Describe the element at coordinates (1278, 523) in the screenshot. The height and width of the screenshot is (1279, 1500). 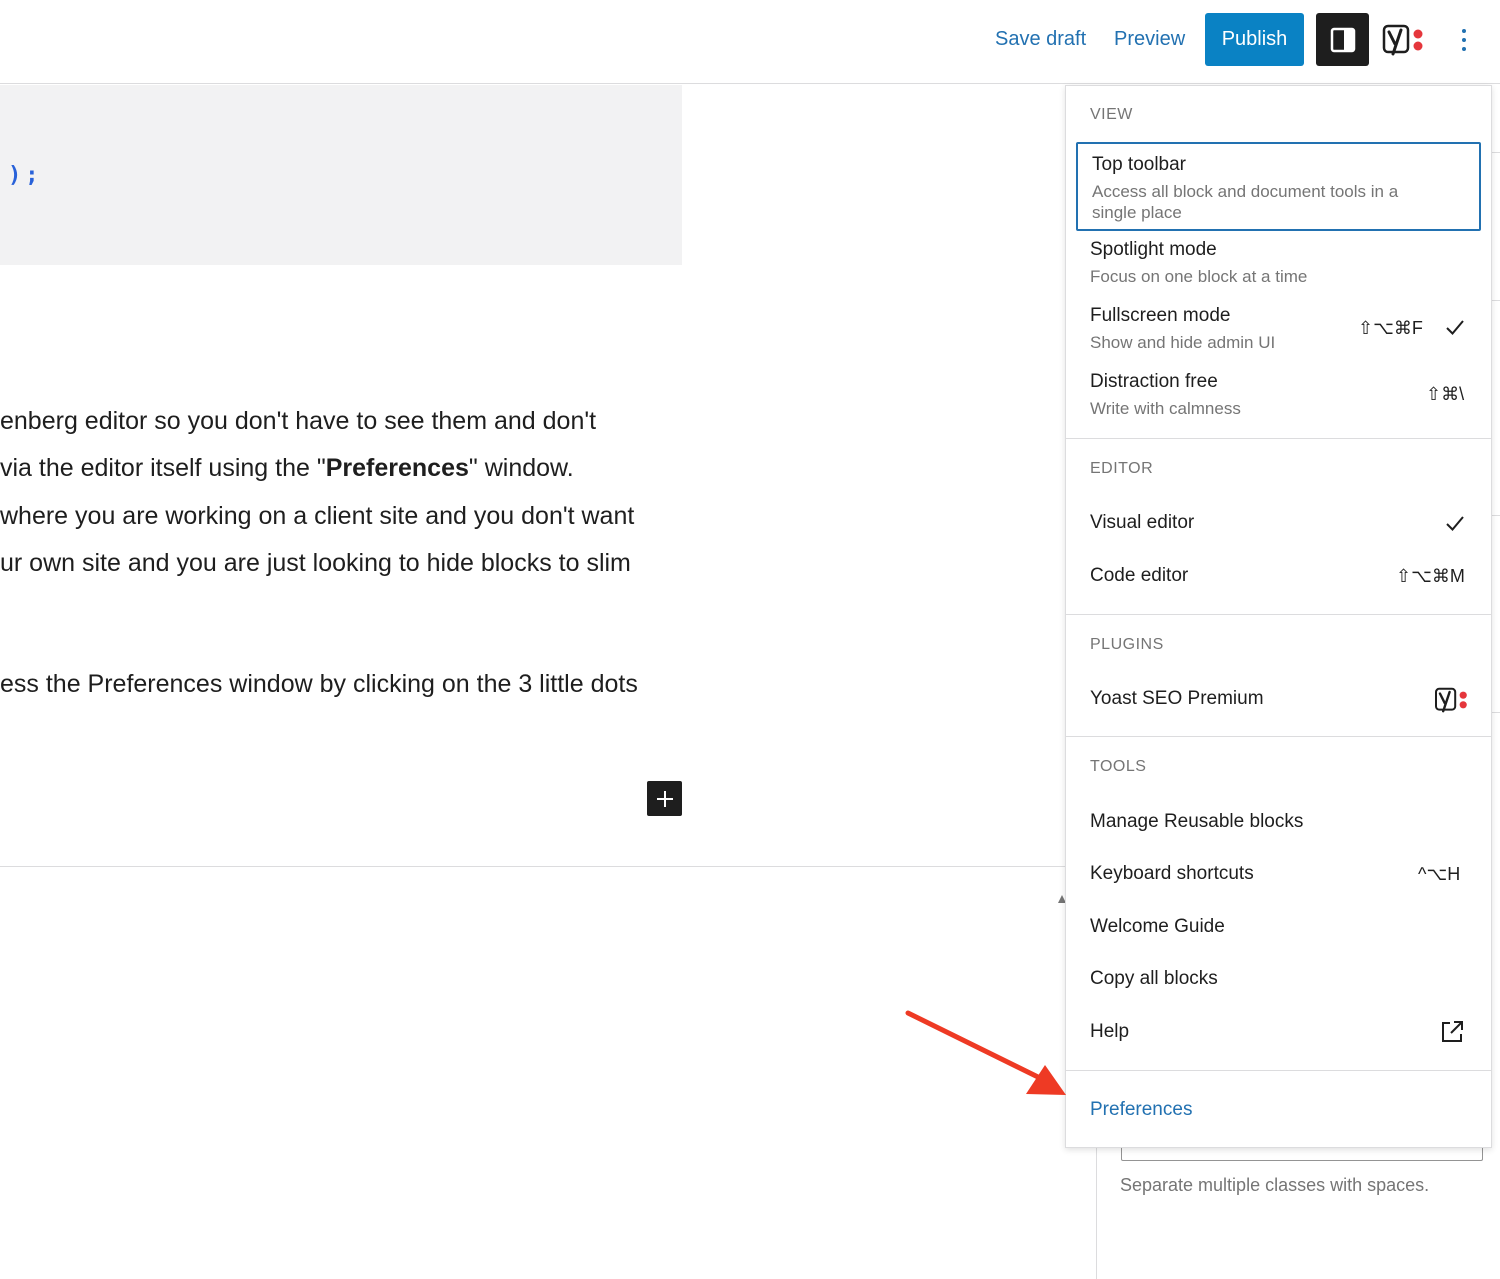
I see `menu-item-visual-editor: Visual editor` at that location.